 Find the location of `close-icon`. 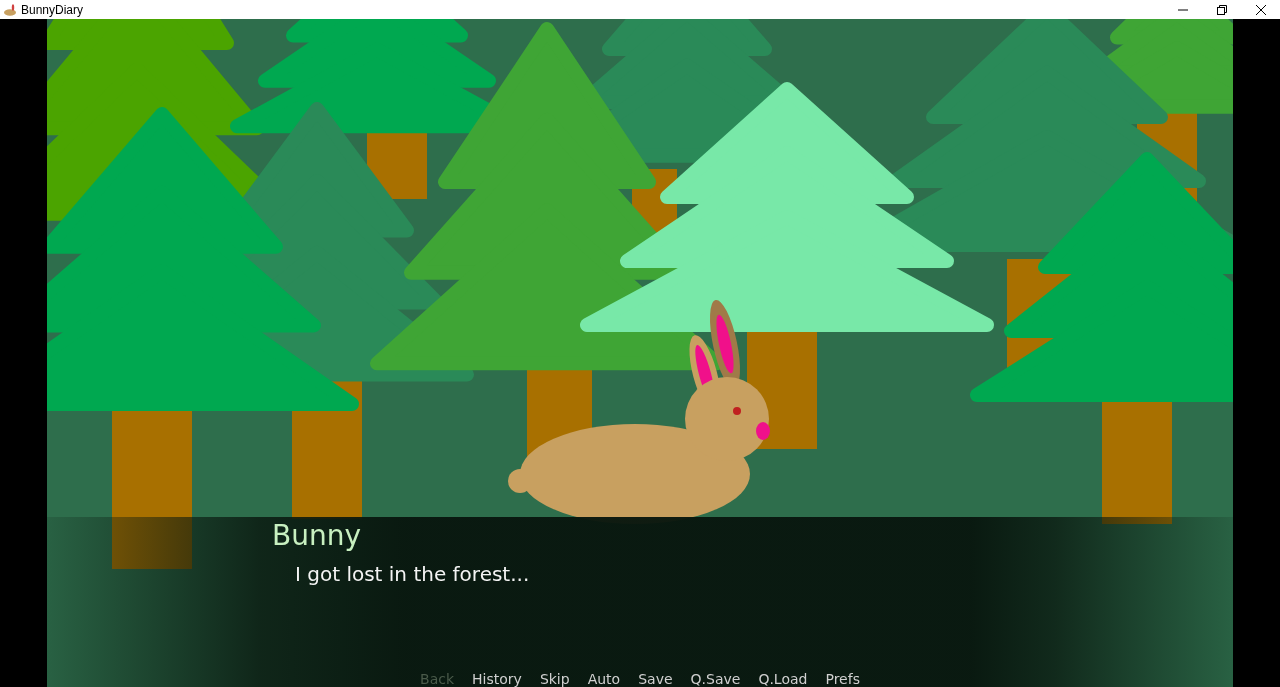

close-icon is located at coordinates (1260, 9).